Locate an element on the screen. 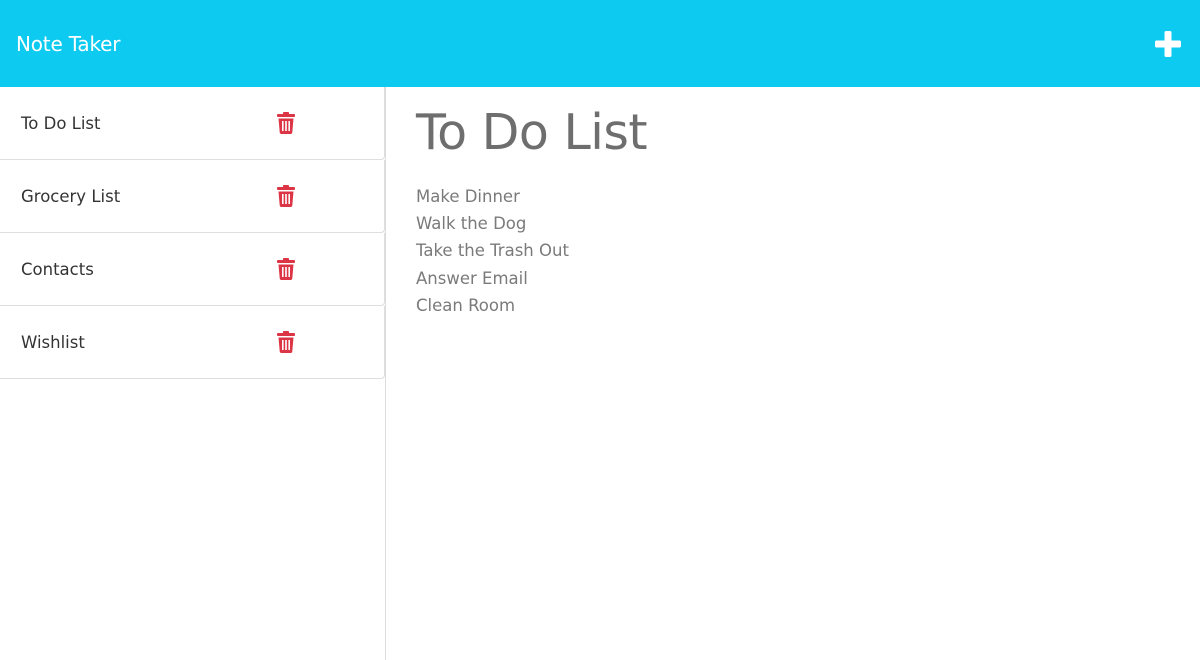  note-label: Grocery List is located at coordinates (146, 196).